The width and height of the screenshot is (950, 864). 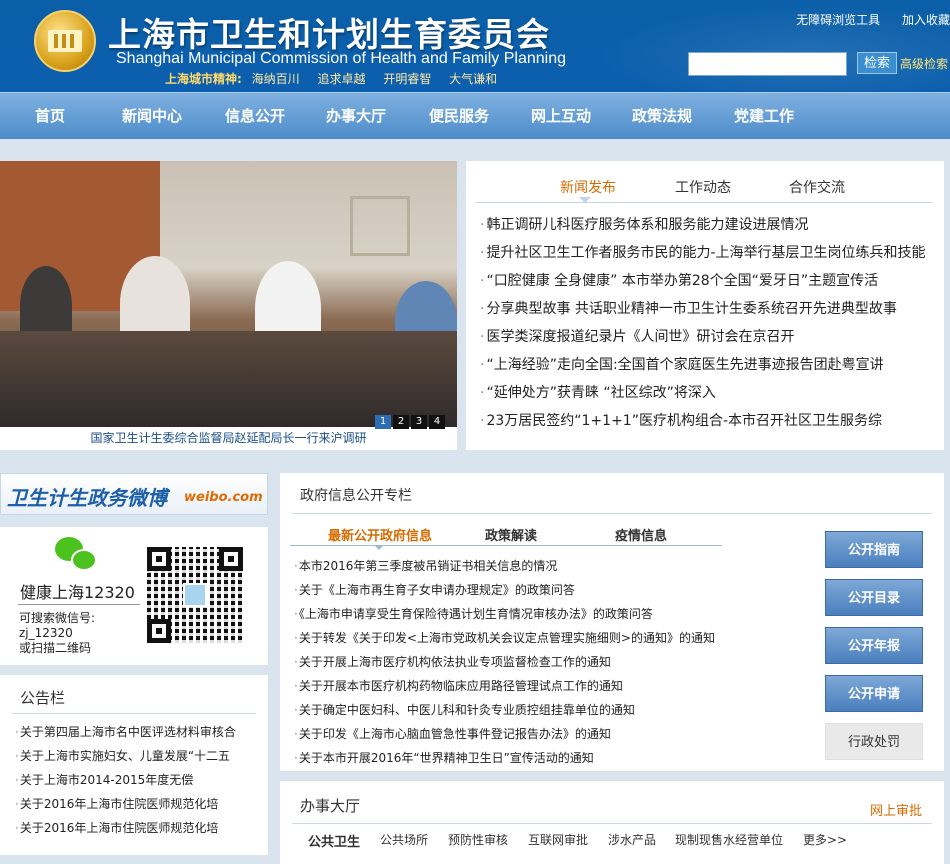 What do you see at coordinates (380, 534) in the screenshot?
I see `tab-latest-disclosure: 最新公开政府信息` at bounding box center [380, 534].